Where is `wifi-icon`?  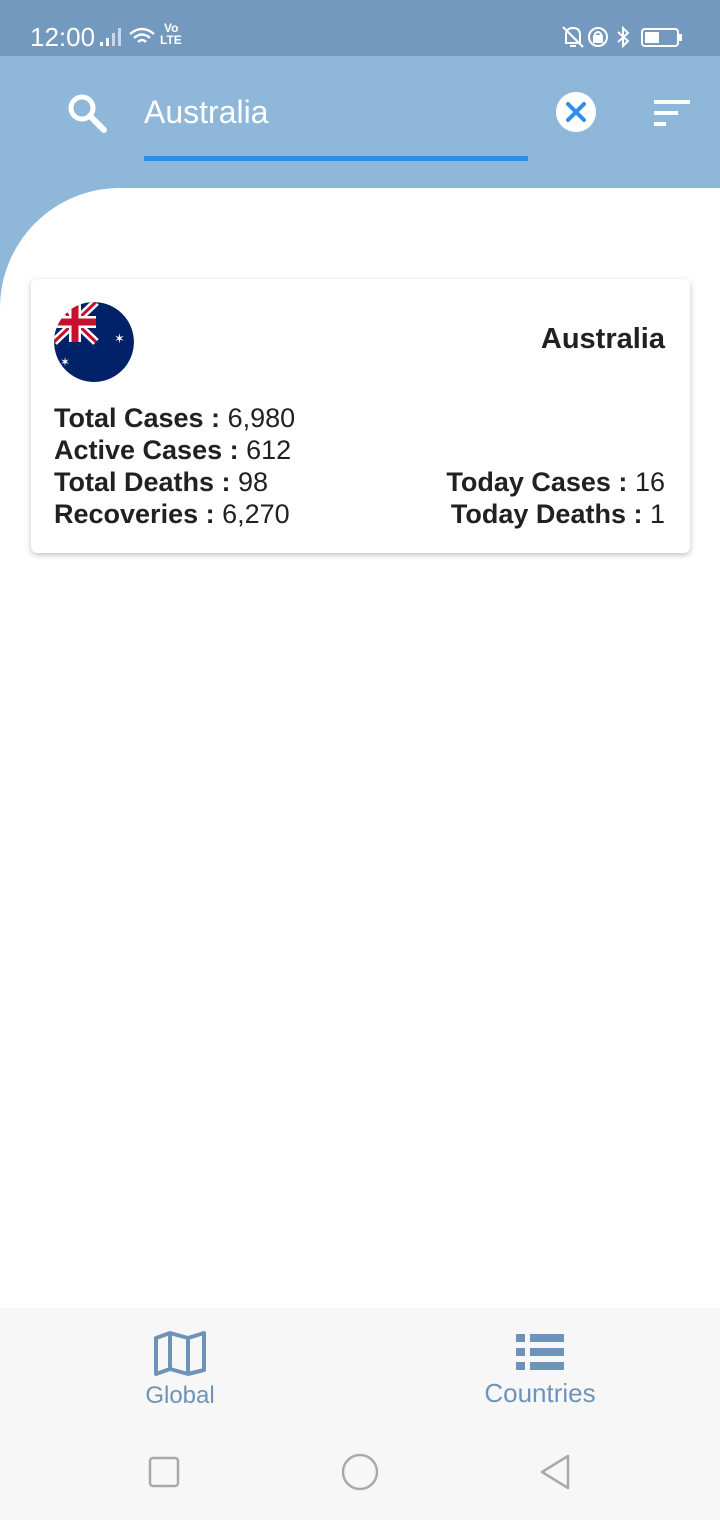 wifi-icon is located at coordinates (142, 35).